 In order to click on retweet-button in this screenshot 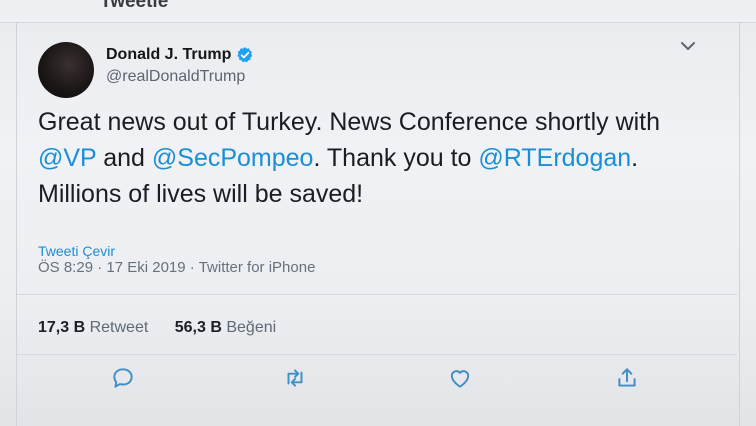, I will do `click(296, 379)`.